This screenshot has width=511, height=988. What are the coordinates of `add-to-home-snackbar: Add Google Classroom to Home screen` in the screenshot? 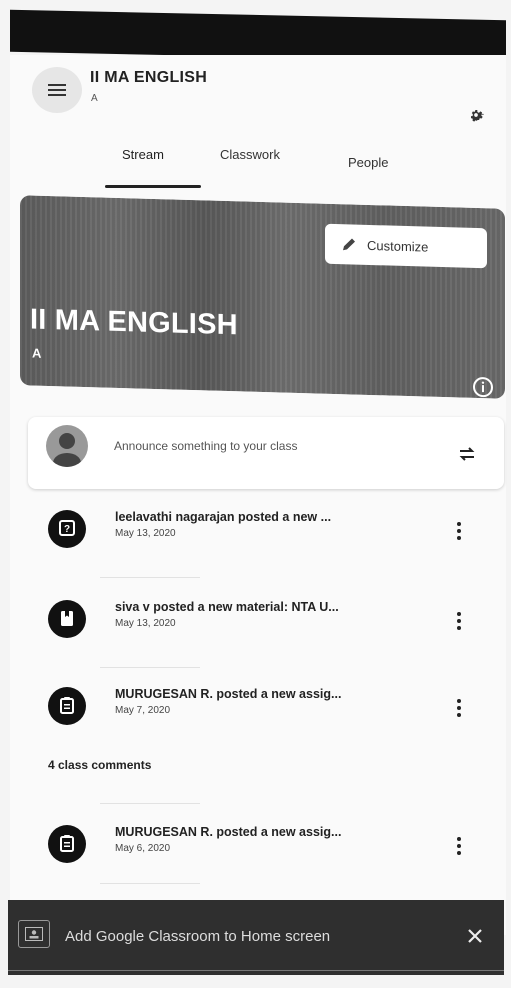 It's located at (256, 937).